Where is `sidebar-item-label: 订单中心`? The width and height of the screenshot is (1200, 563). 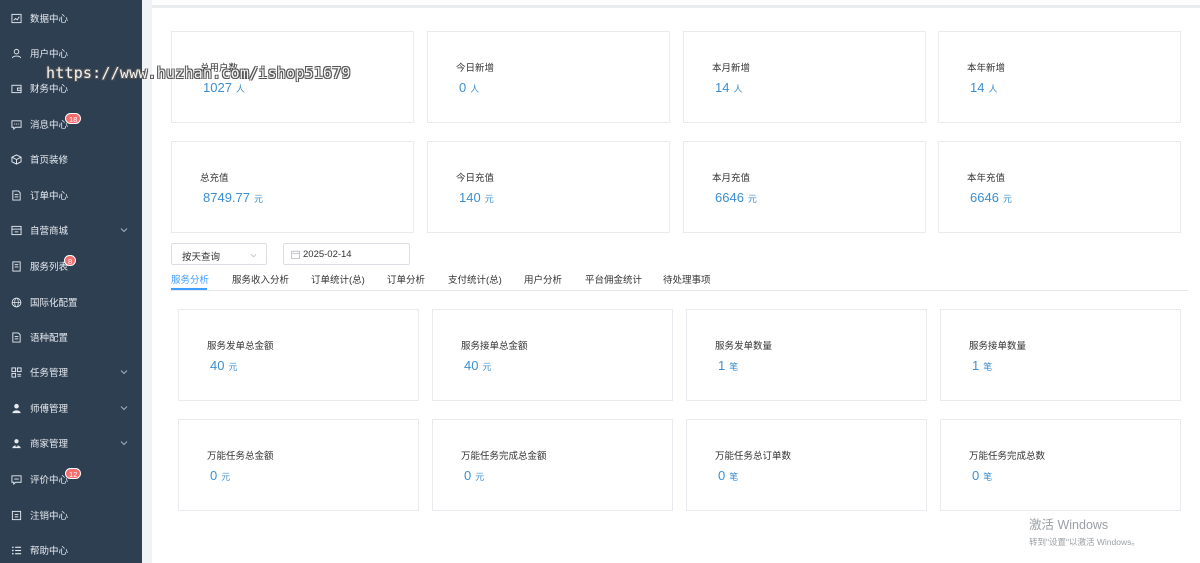
sidebar-item-label: 订单中心 is located at coordinates (49, 196).